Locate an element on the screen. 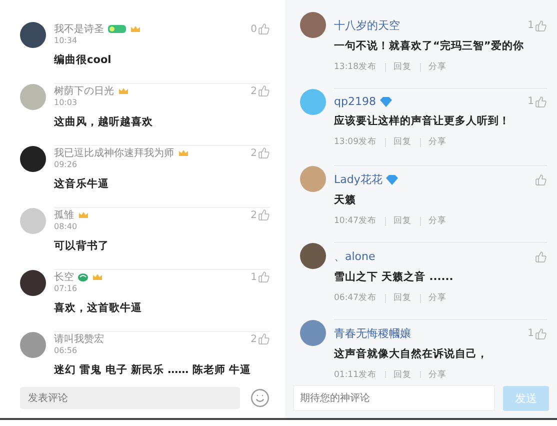 The height and width of the screenshot is (426, 557). emoji-icon is located at coordinates (260, 398).